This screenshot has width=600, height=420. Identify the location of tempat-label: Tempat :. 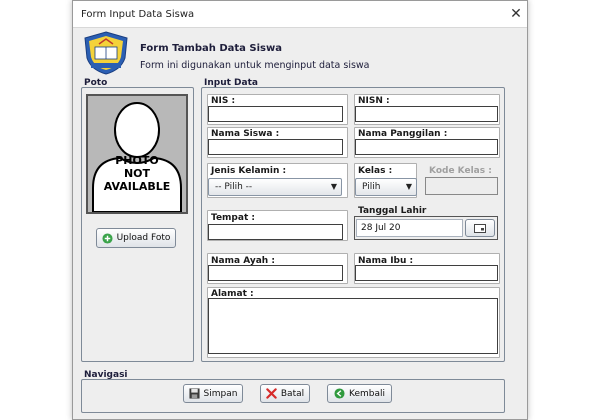
(233, 218).